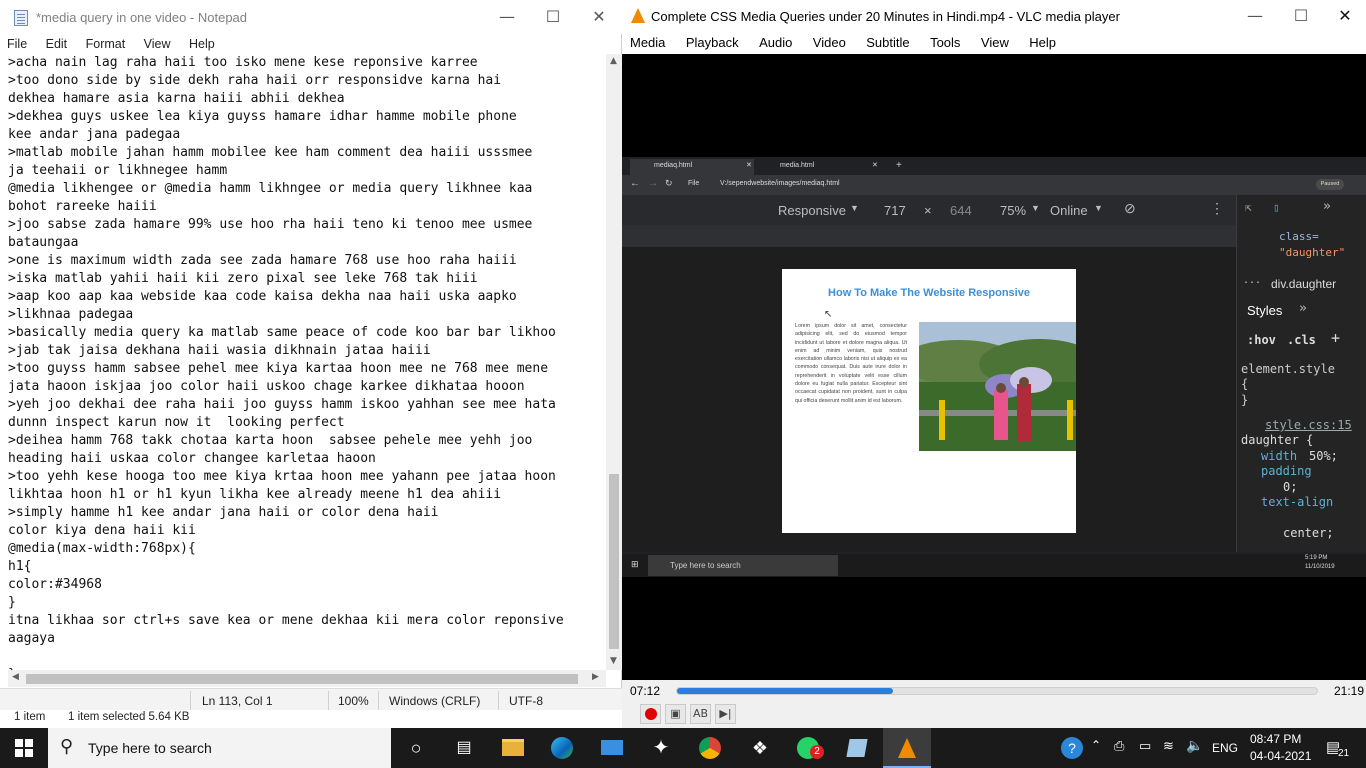 Image resolution: width=1366 pixels, height=768 pixels. Describe the element at coordinates (302, 679) in the screenshot. I see `horizontal-scroll-thumb` at that location.